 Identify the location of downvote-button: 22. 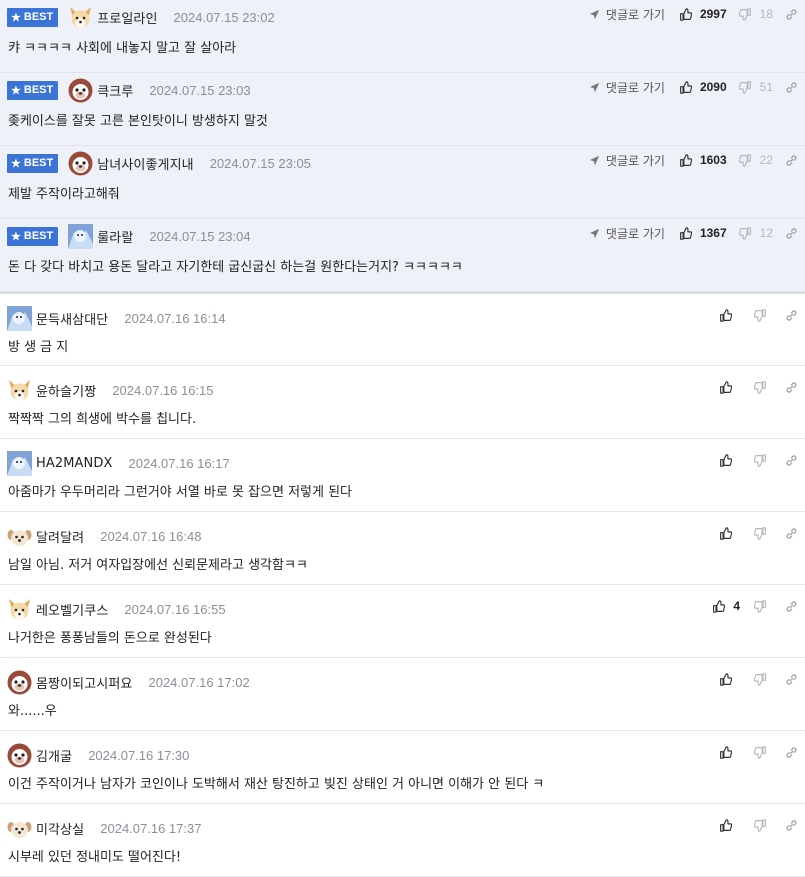
(755, 160).